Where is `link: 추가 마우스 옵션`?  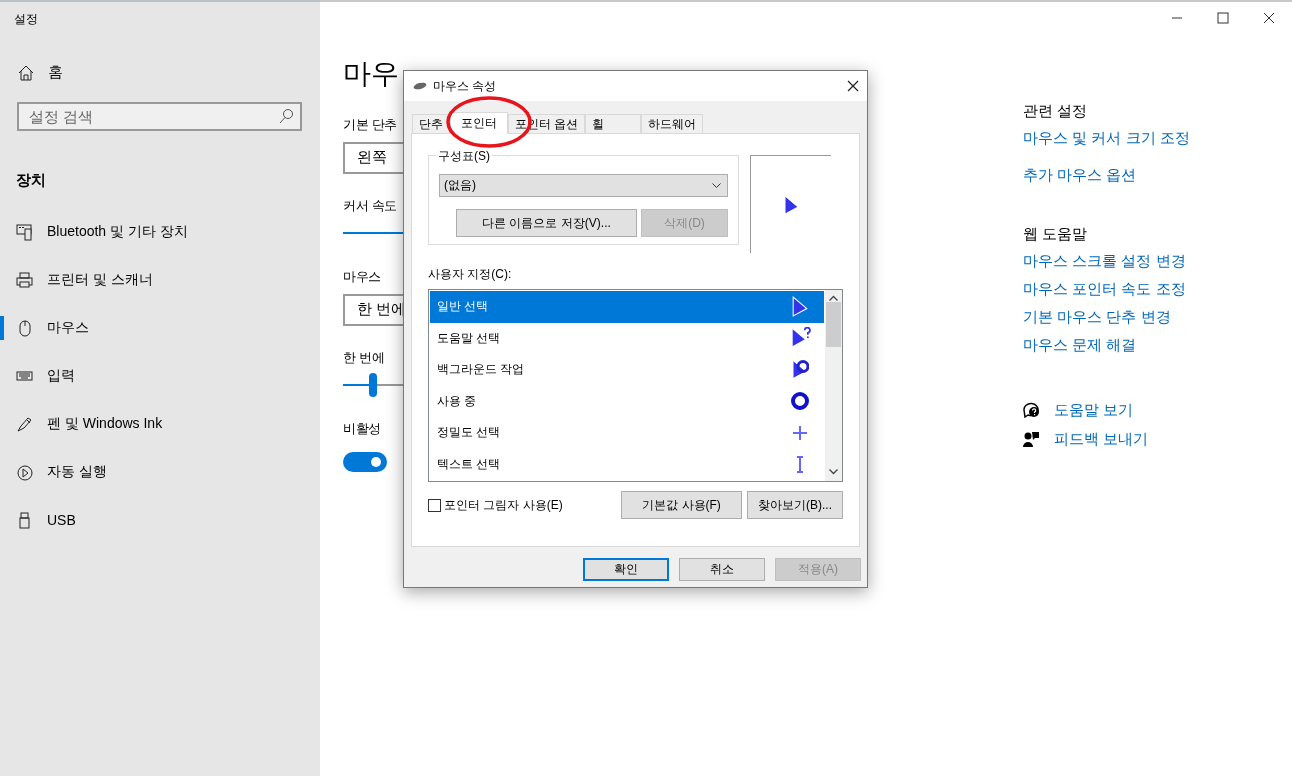
link: 추가 마우스 옵션 is located at coordinates (1080, 175).